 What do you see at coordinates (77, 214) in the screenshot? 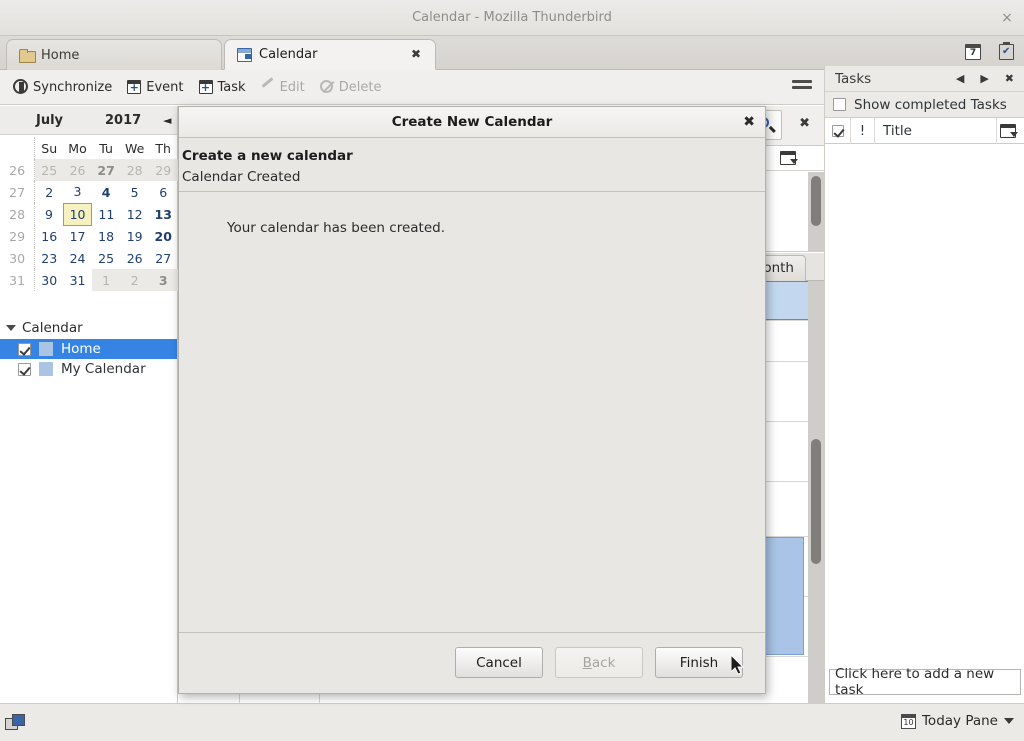
I see `minicalendar-day-cell: 10` at bounding box center [77, 214].